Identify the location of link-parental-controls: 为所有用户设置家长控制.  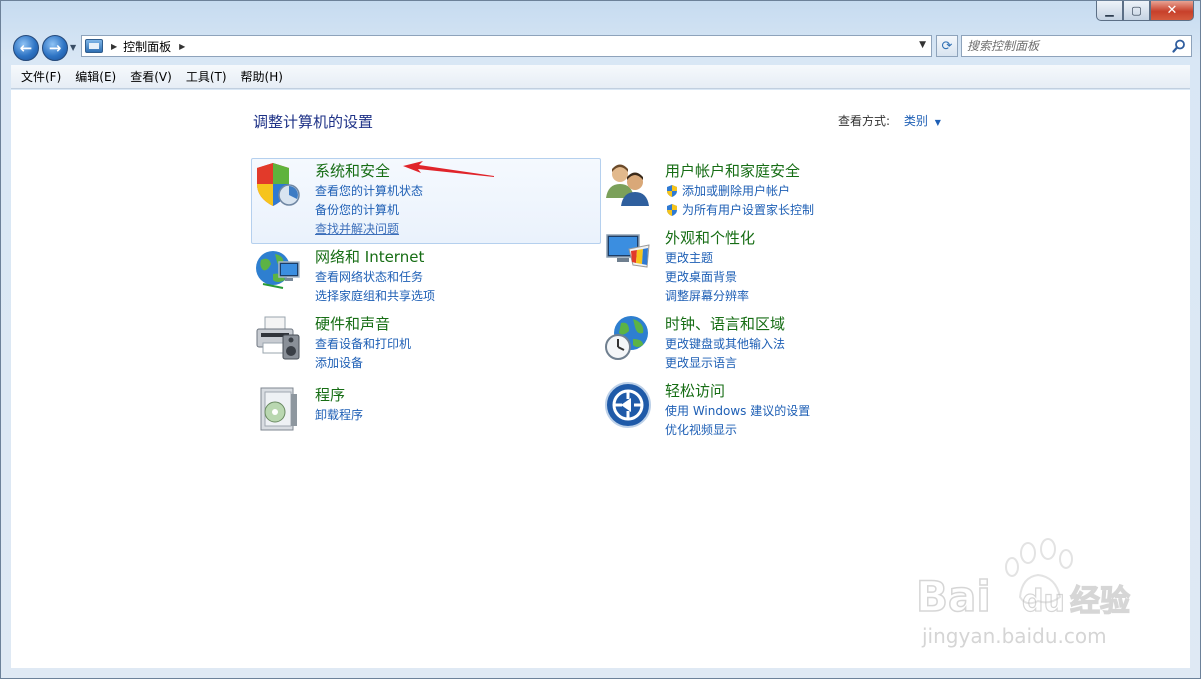
(739, 209).